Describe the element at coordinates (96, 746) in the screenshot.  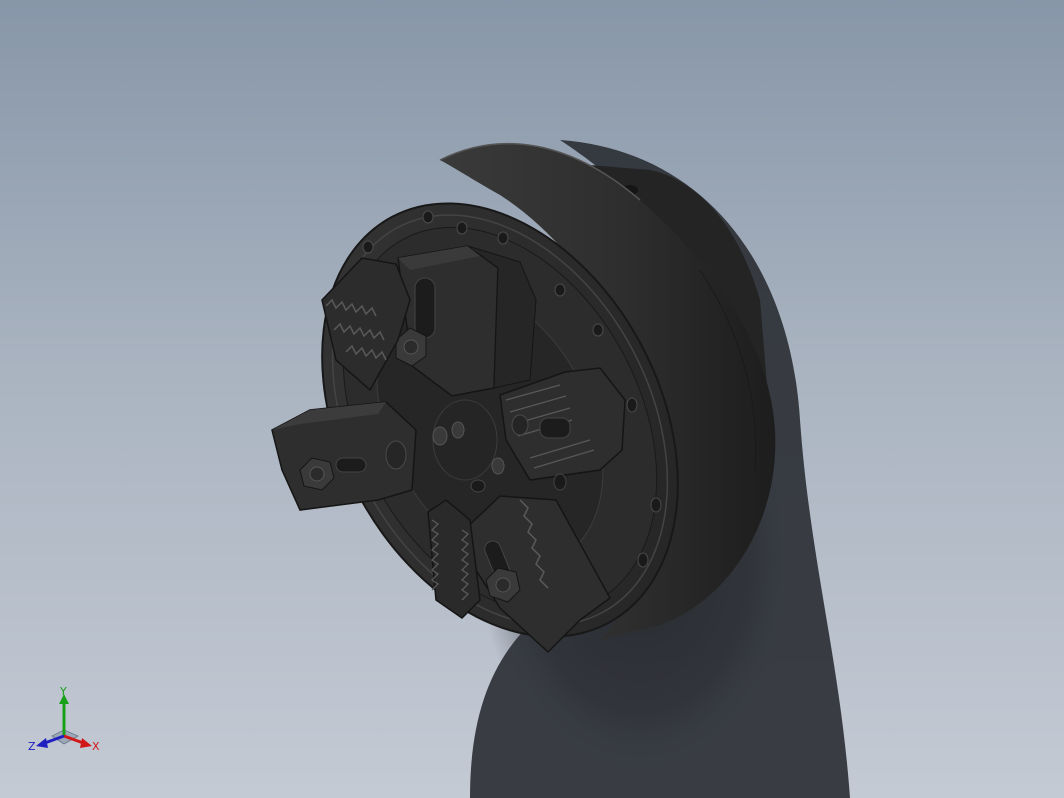
I see `x-axis-label: X` at that location.